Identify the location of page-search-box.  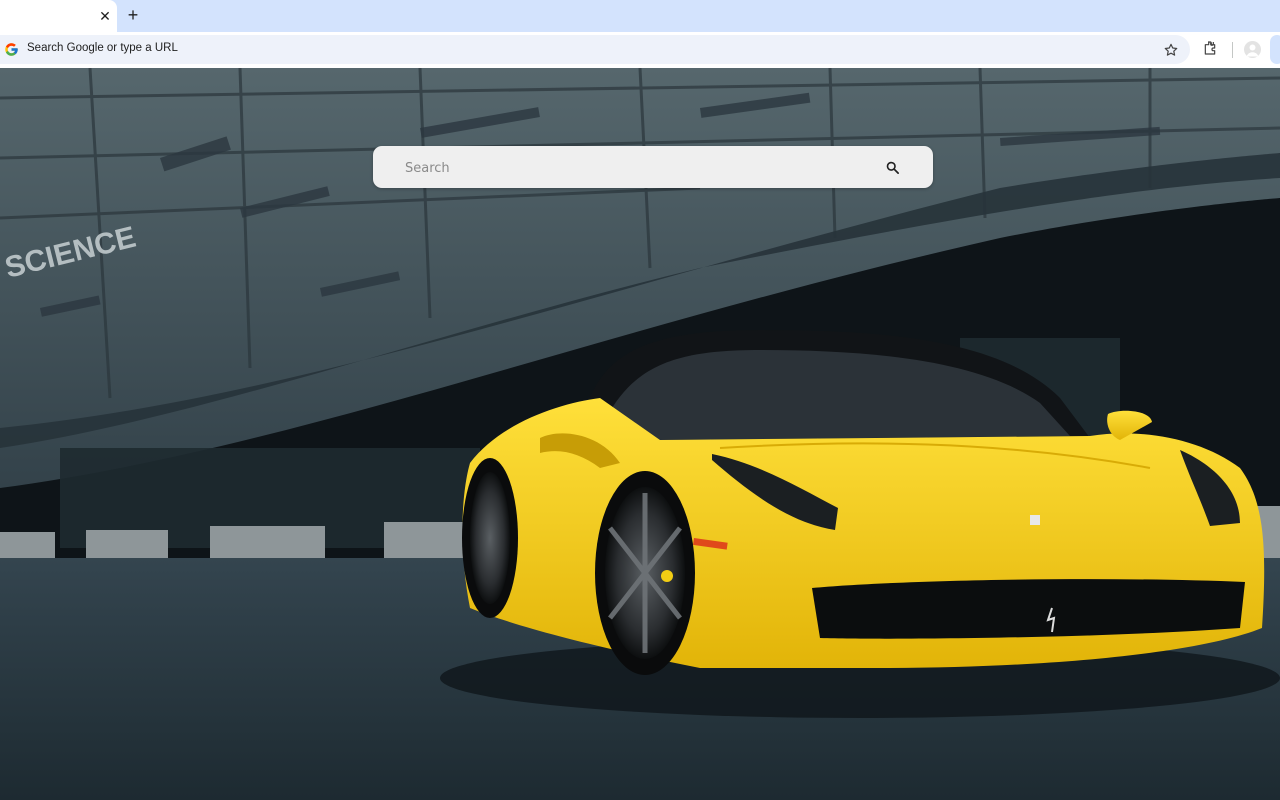
(653, 168).